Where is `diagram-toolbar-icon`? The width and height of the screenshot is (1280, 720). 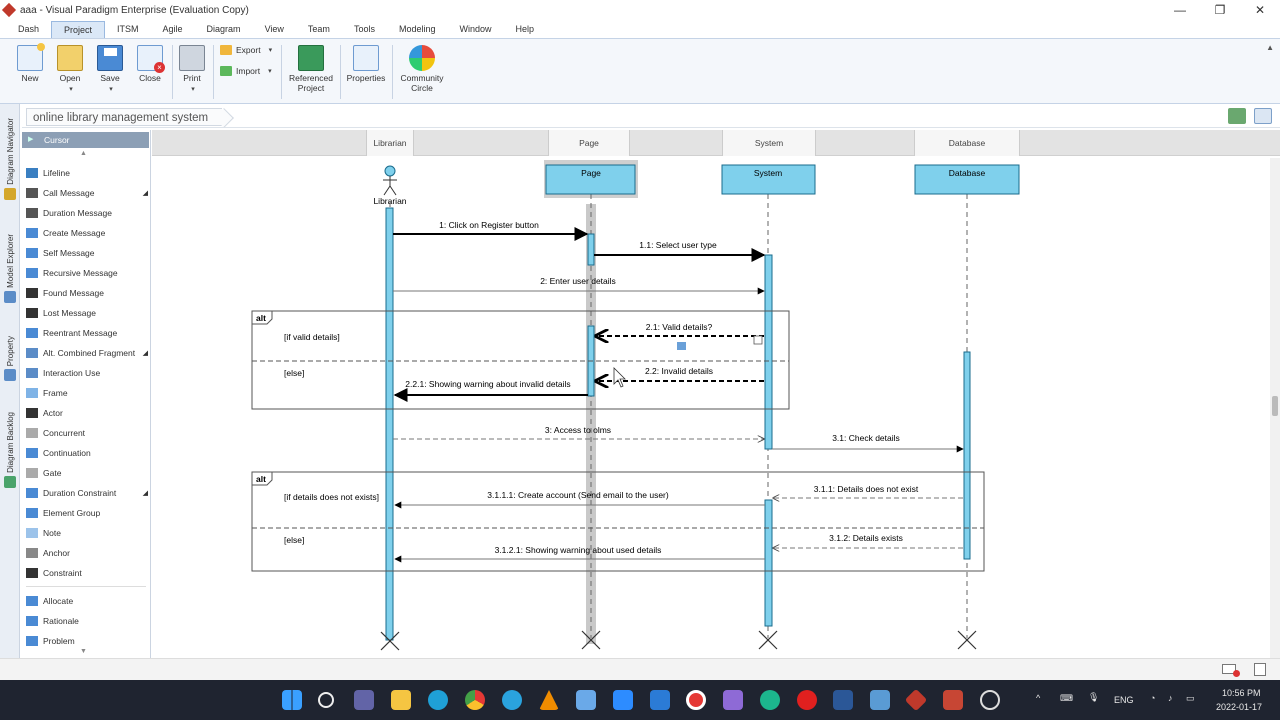 diagram-toolbar-icon is located at coordinates (1237, 116).